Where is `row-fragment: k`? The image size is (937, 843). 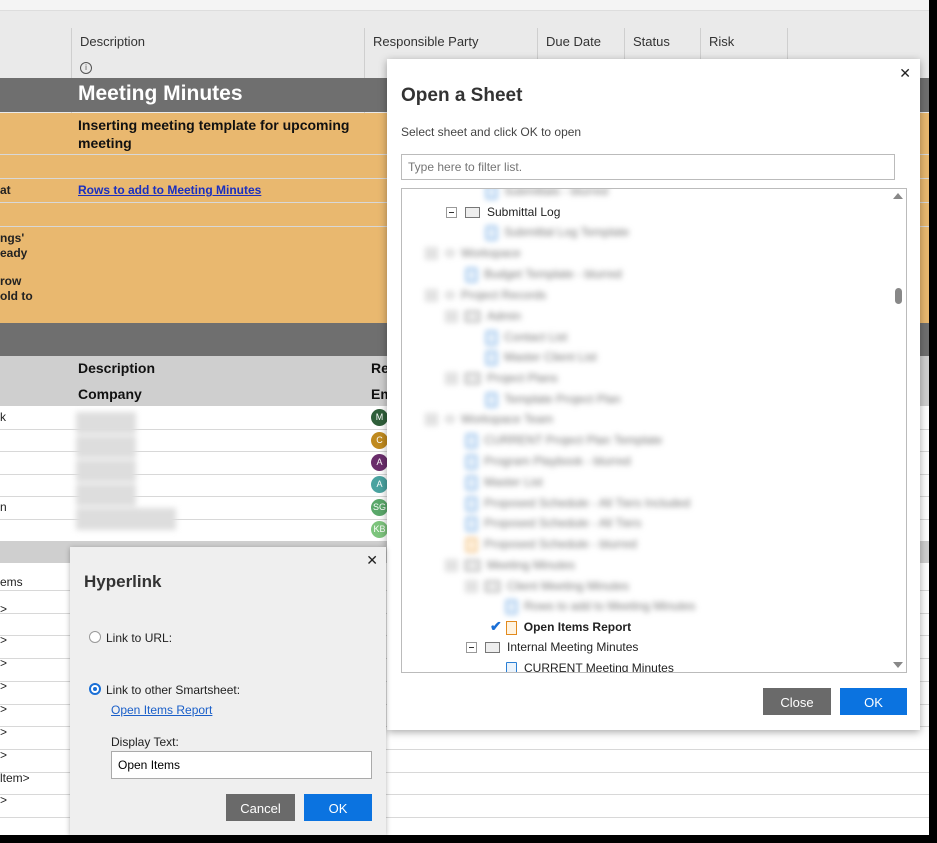
row-fragment: k is located at coordinates (3, 417).